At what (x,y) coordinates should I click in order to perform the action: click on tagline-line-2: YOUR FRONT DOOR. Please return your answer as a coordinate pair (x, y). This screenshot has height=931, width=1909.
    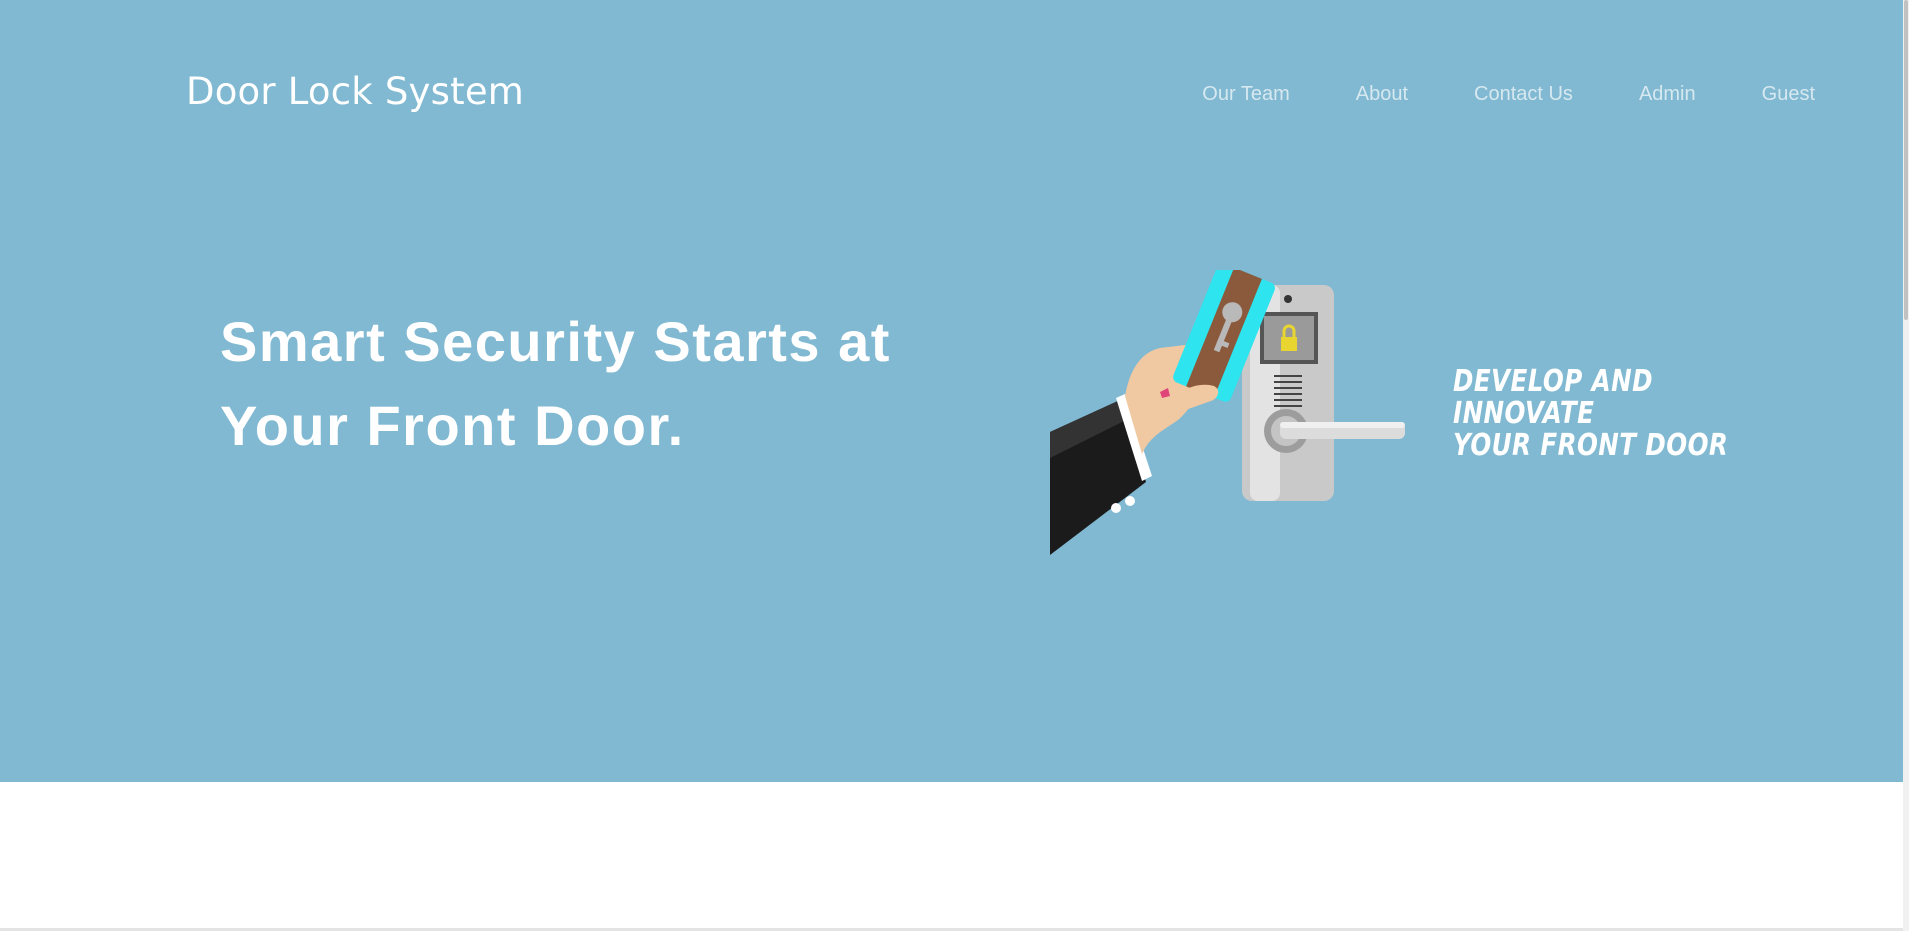
    Looking at the image, I should click on (1591, 445).